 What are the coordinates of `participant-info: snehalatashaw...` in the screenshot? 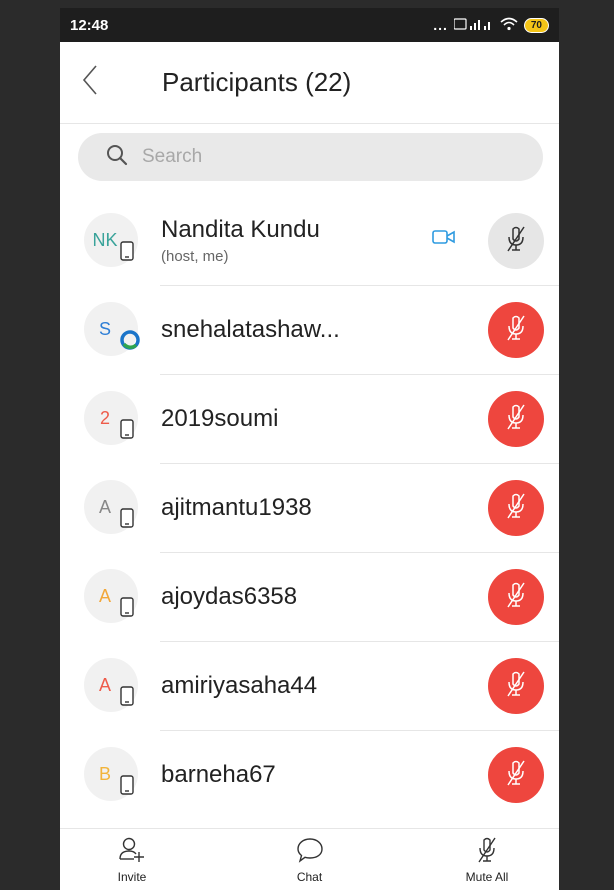 It's located at (250, 329).